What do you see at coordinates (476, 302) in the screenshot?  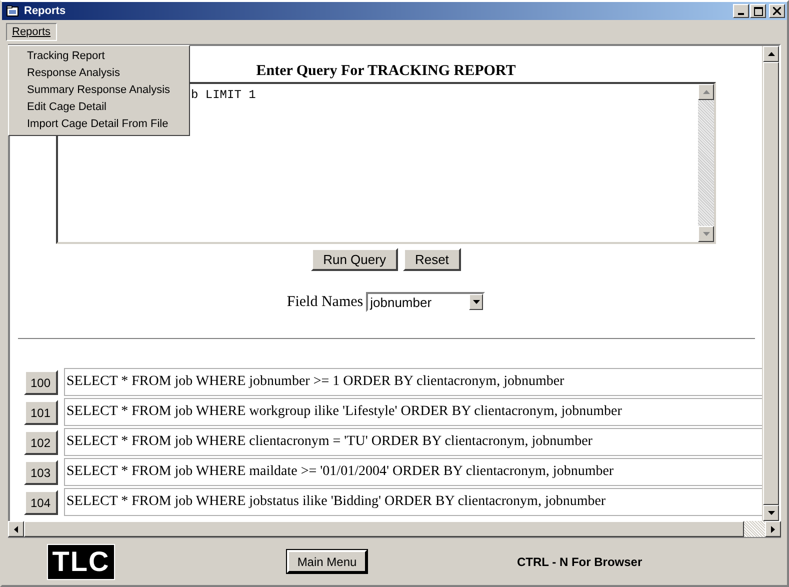 I see `dropdown-arrow-icon` at bounding box center [476, 302].